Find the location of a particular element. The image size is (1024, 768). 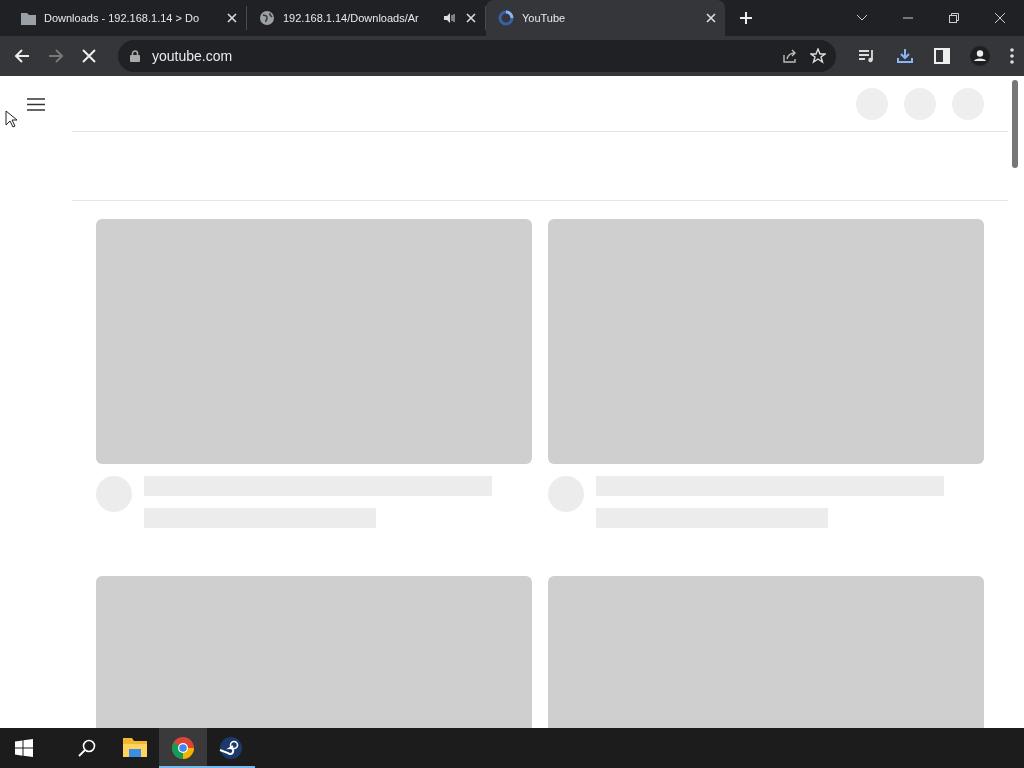

steam-icon is located at coordinates (231, 748).